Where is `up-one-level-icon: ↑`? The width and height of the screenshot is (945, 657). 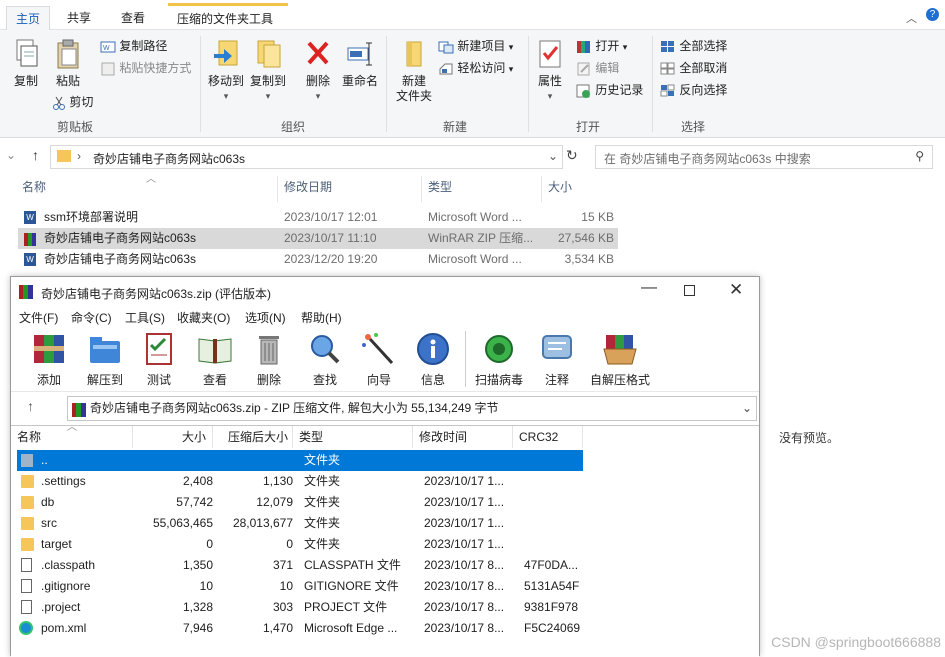
up-one-level-icon: ↑ is located at coordinates (30, 406).